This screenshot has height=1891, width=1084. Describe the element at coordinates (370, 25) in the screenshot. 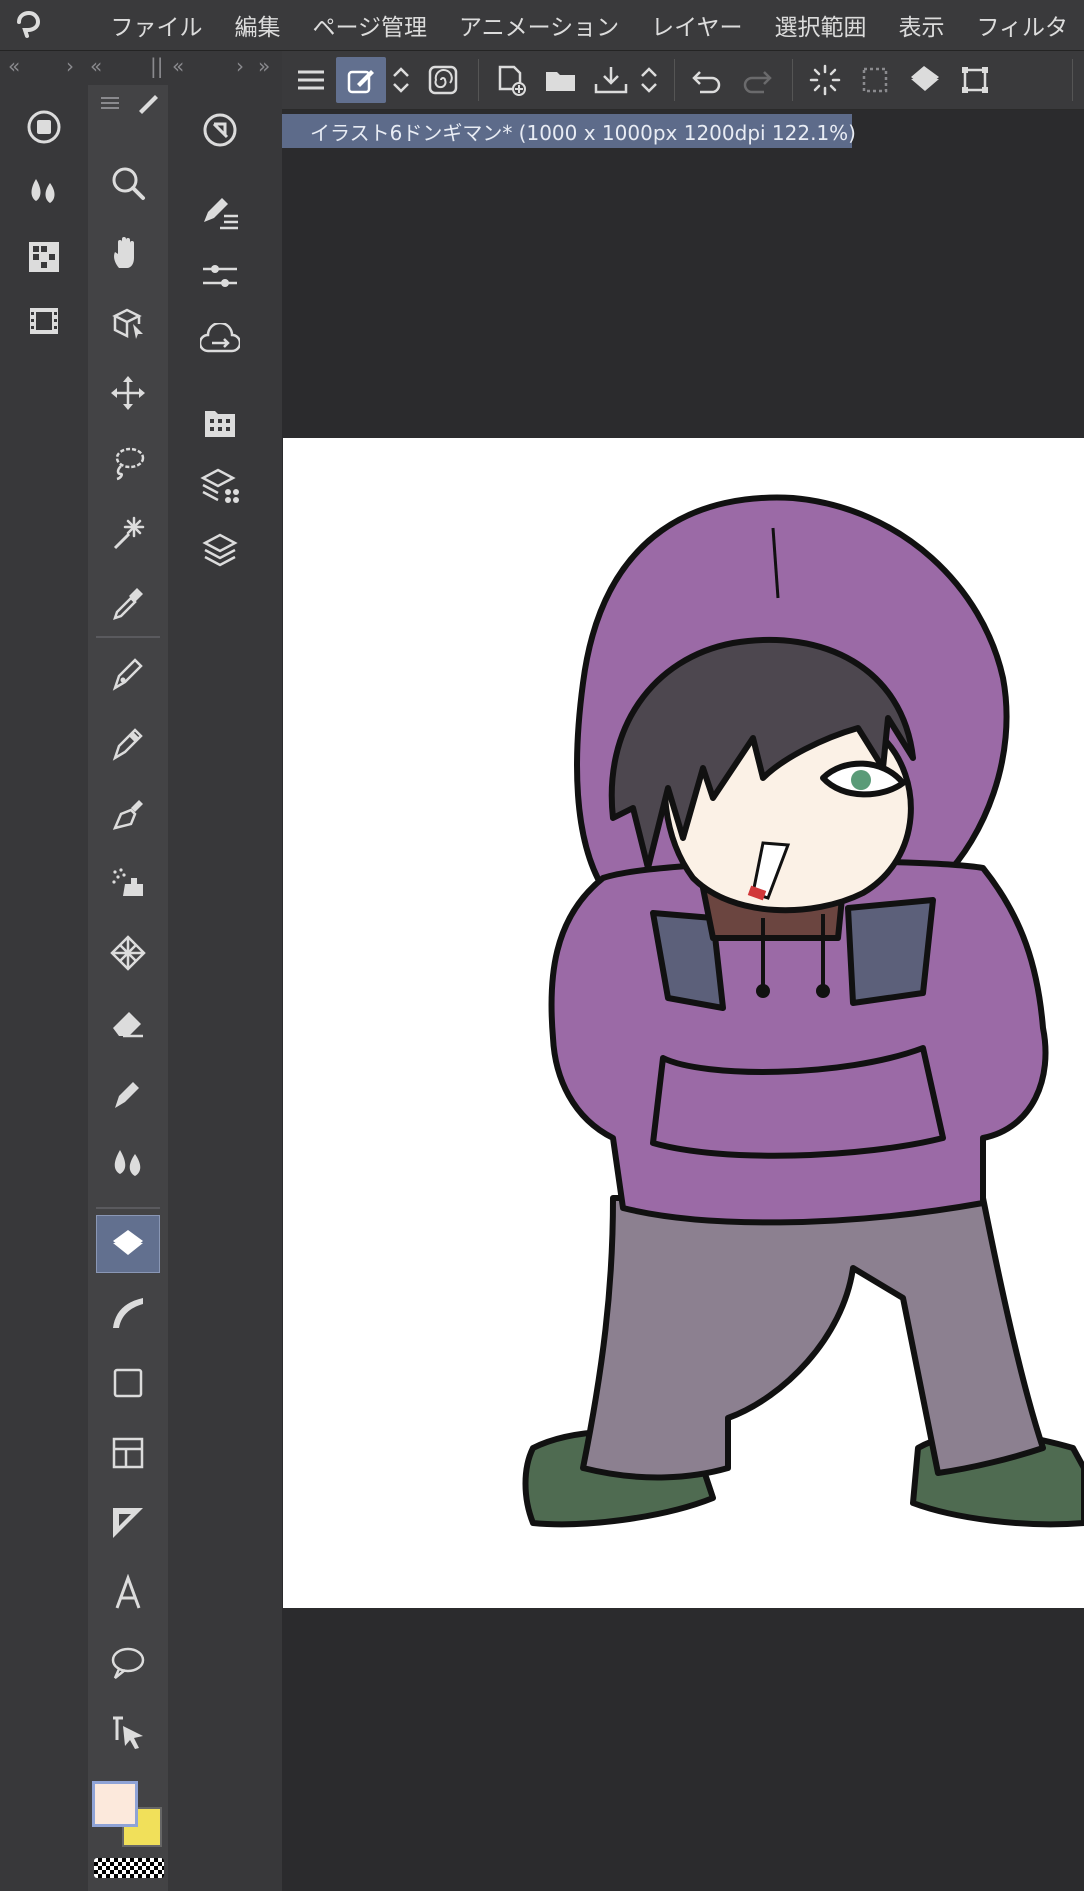

I see `menu-page: ページ管理` at that location.